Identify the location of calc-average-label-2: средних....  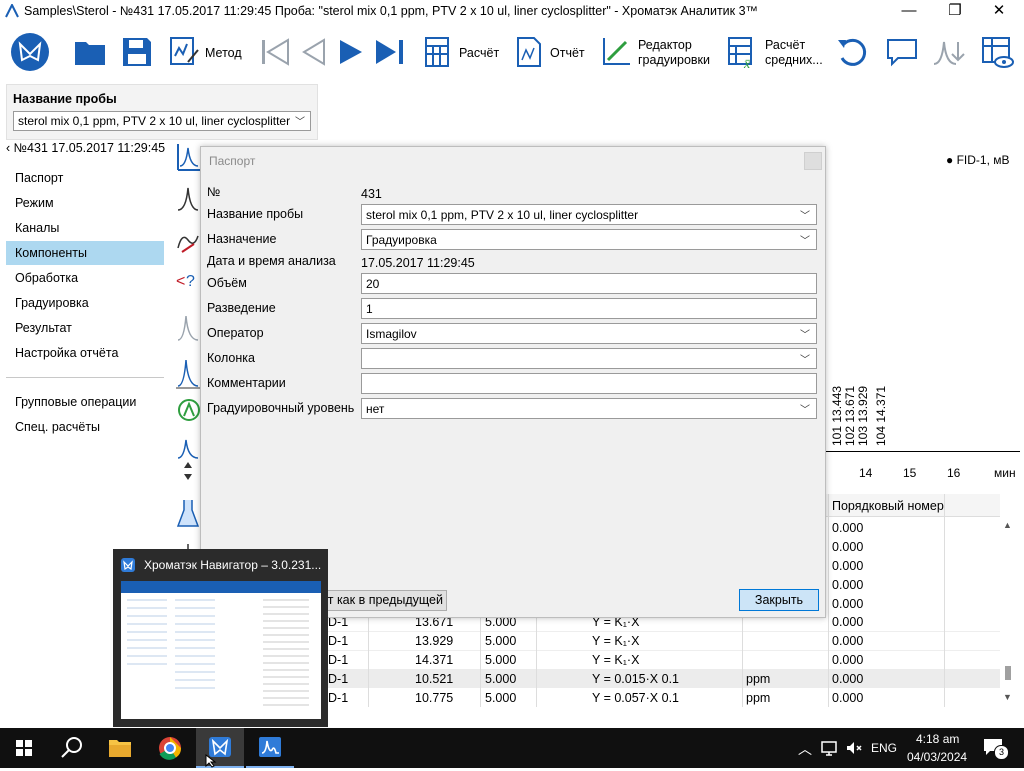
(794, 60).